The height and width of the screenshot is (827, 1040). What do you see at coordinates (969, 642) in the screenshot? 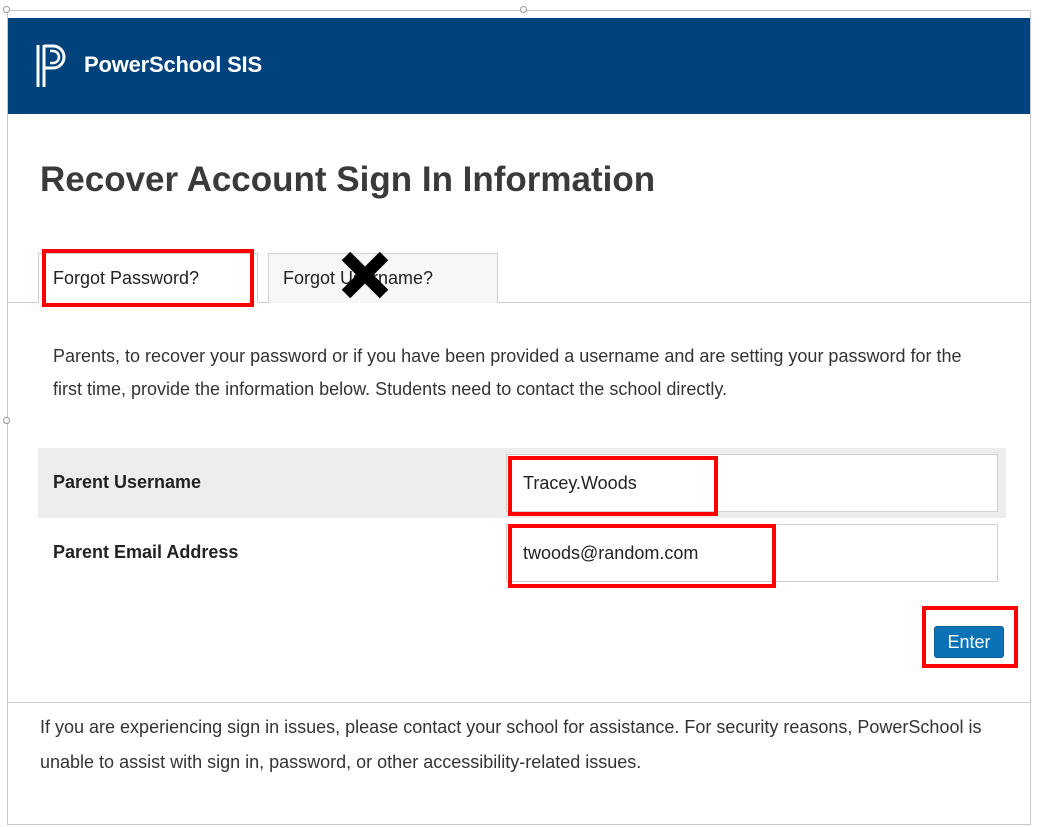
I see `enter-button: Enter` at bounding box center [969, 642].